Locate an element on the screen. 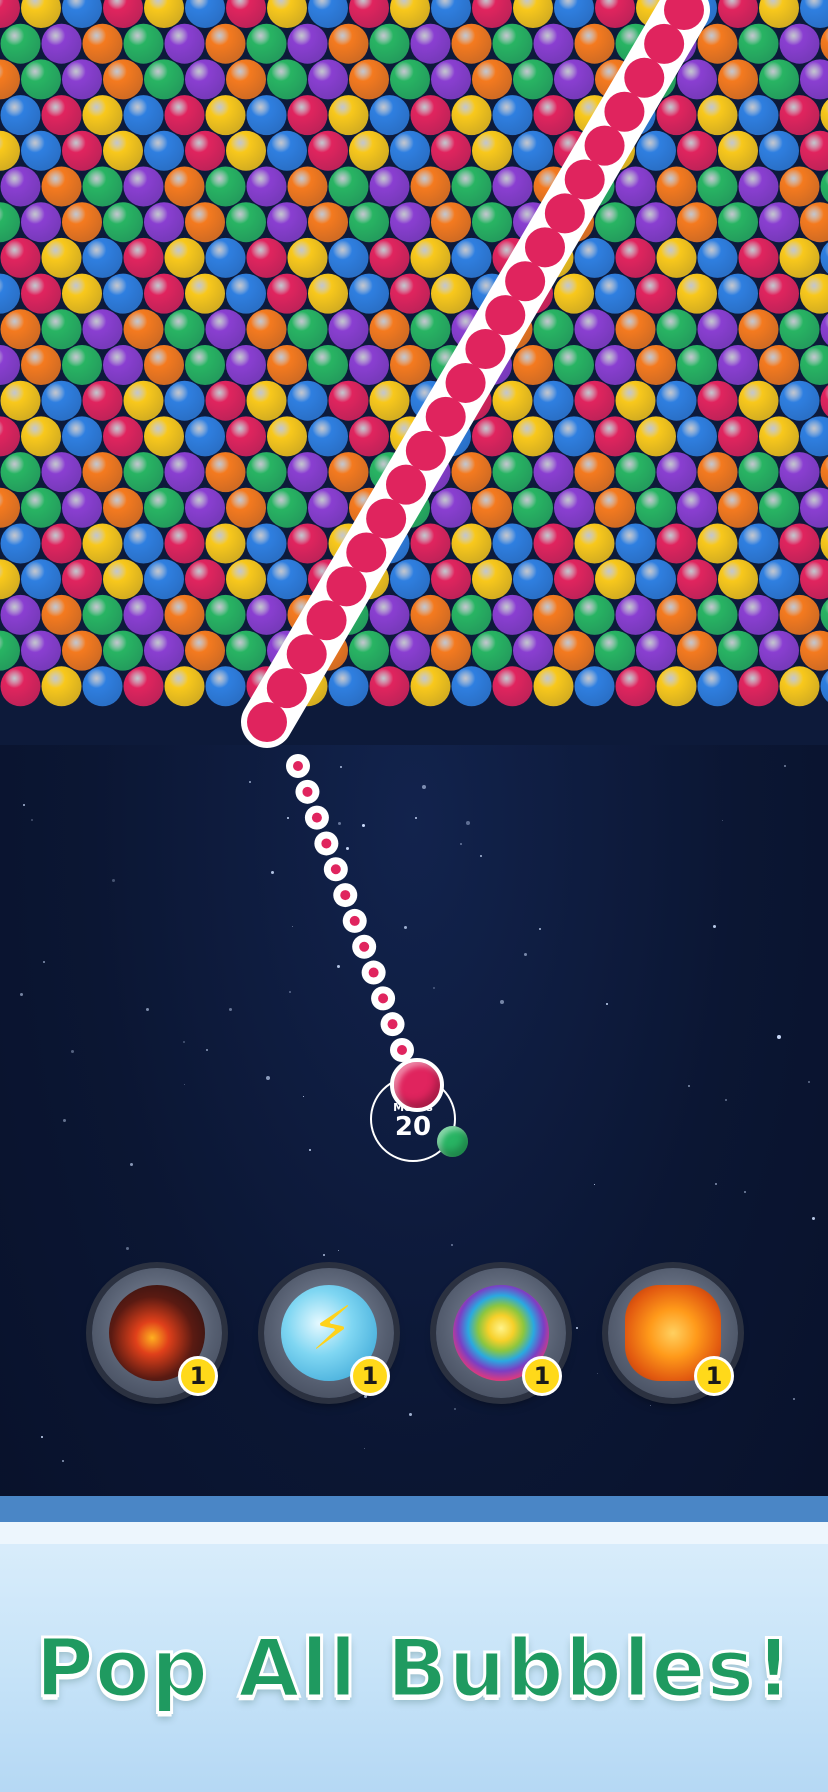  promo-headline: Pop All Bubbles! is located at coordinates (414, 1669).